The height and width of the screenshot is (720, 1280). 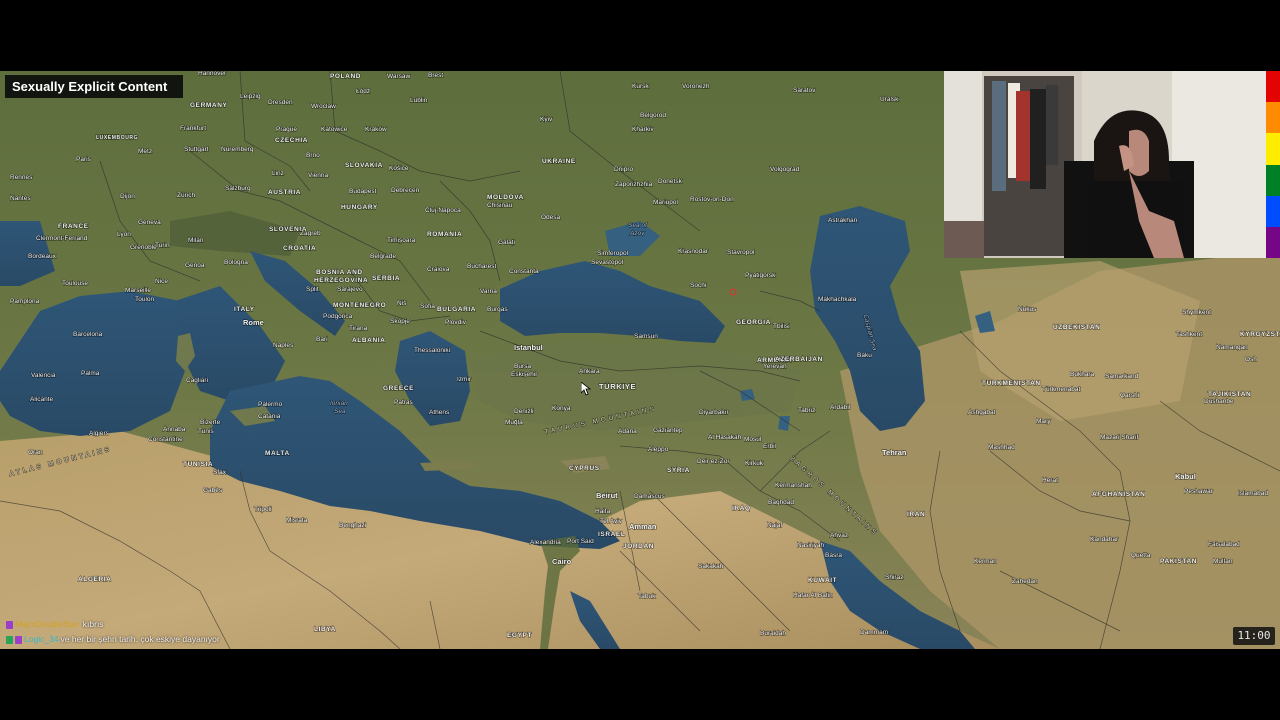 I want to click on label-romania: ROMANIA, so click(x=444, y=234).